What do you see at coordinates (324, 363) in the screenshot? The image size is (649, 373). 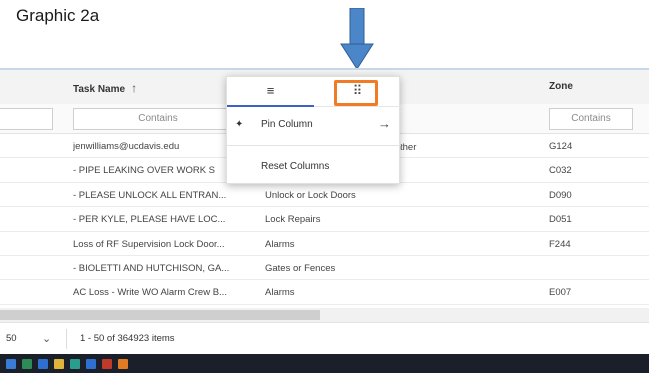 I see `windows-taskbar` at bounding box center [324, 363].